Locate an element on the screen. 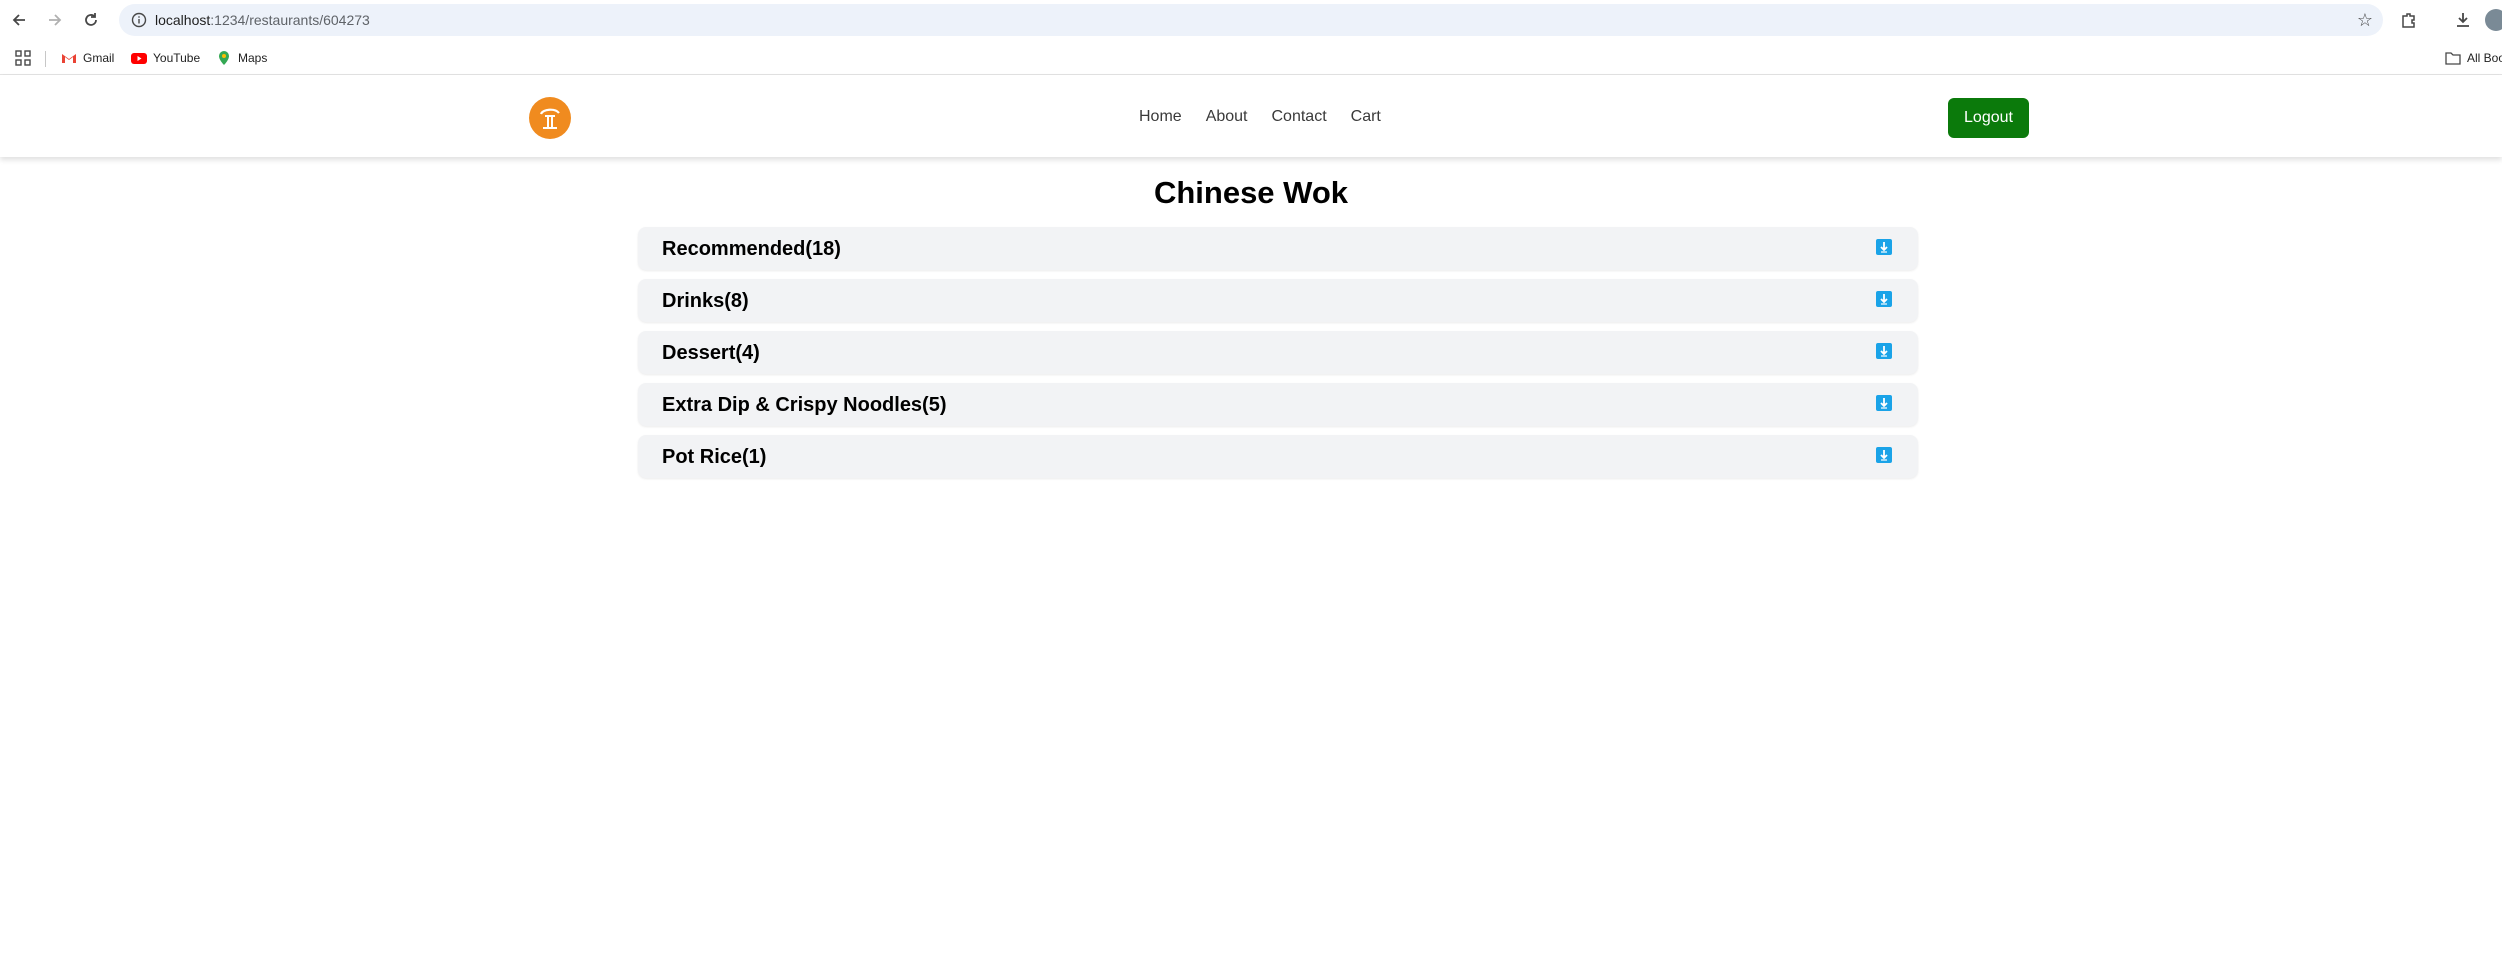 This screenshot has width=2502, height=971. category-label: Dessert(4) is located at coordinates (711, 353).